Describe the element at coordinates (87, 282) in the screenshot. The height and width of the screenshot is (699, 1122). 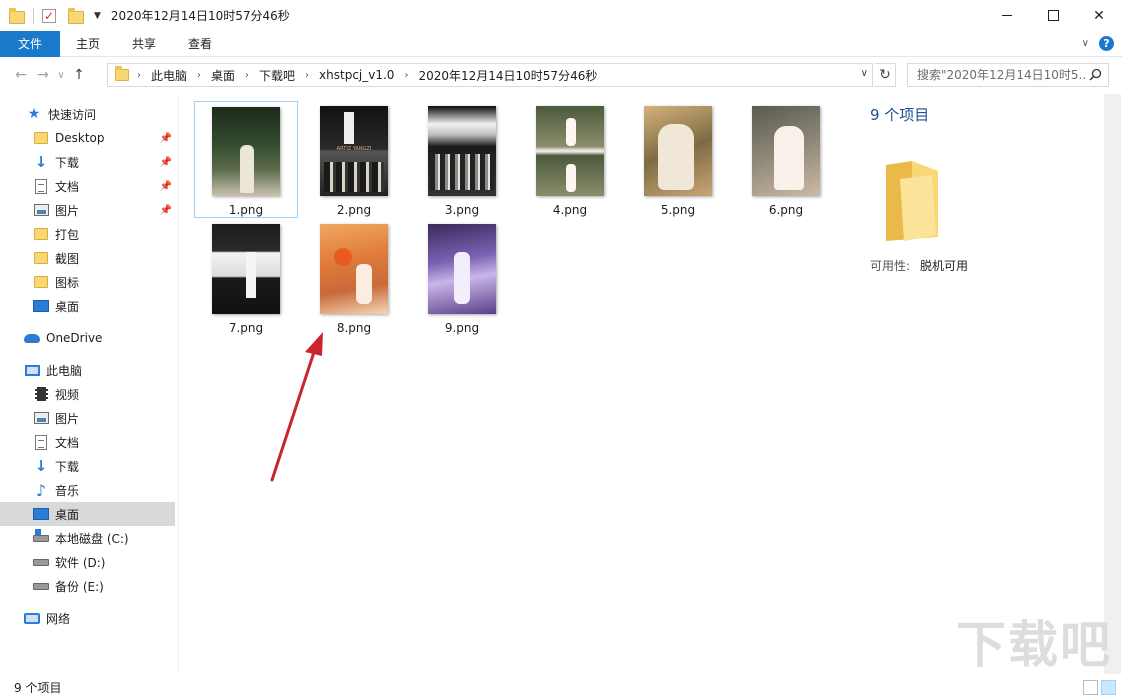
I see `nav-icons-folder: 图标` at that location.